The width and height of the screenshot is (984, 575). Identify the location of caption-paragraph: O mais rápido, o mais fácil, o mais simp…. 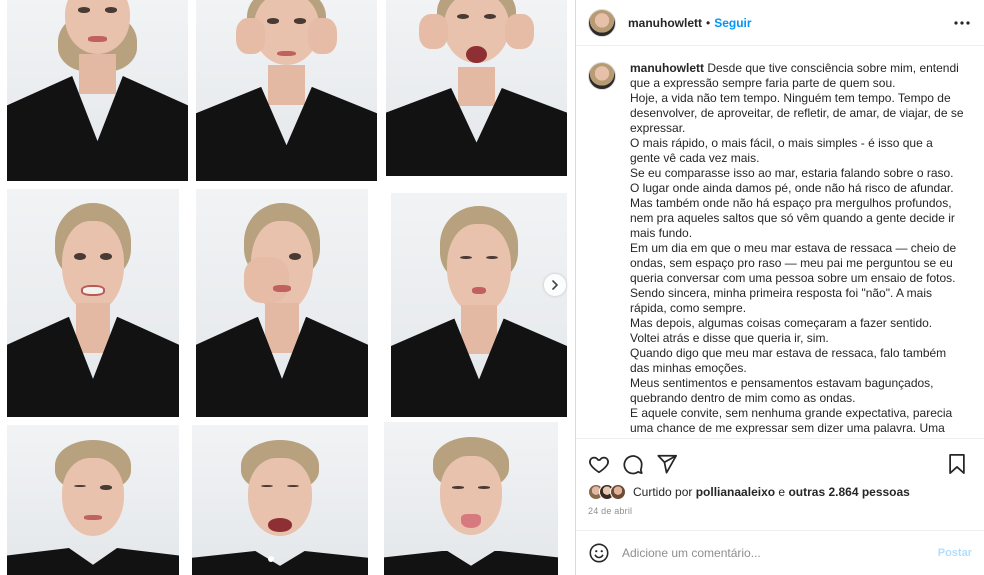
(781, 150).